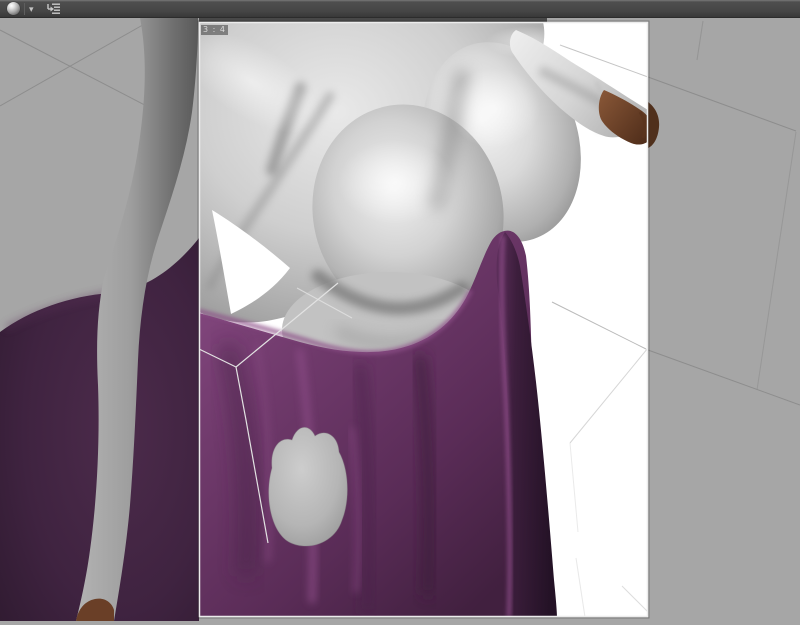 This screenshot has height=625, width=800. What do you see at coordinates (214, 30) in the screenshot?
I see `aspect-ratio-label: 3 : 4` at bounding box center [214, 30].